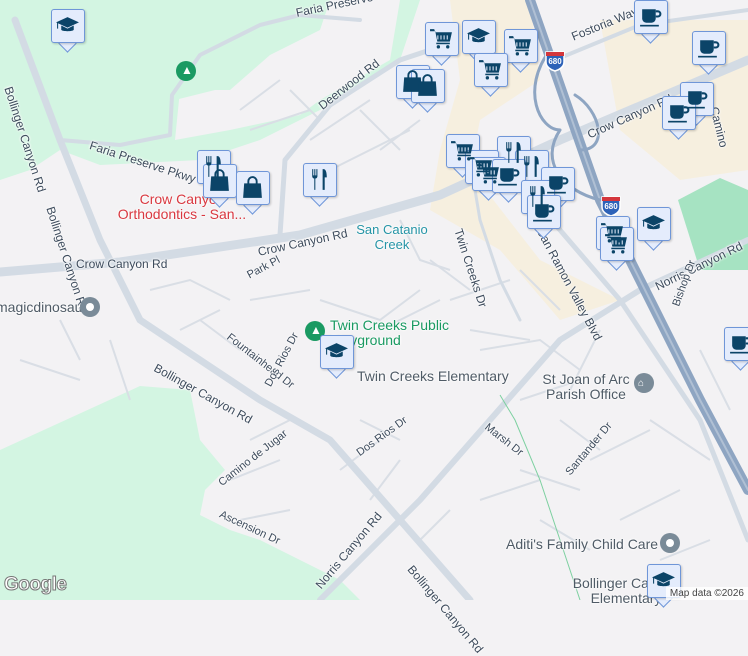 The image size is (748, 656). Describe the element at coordinates (433, 376) in the screenshot. I see `place-label-twin-creeks-elementary: Twin Creeks Elementary` at that location.